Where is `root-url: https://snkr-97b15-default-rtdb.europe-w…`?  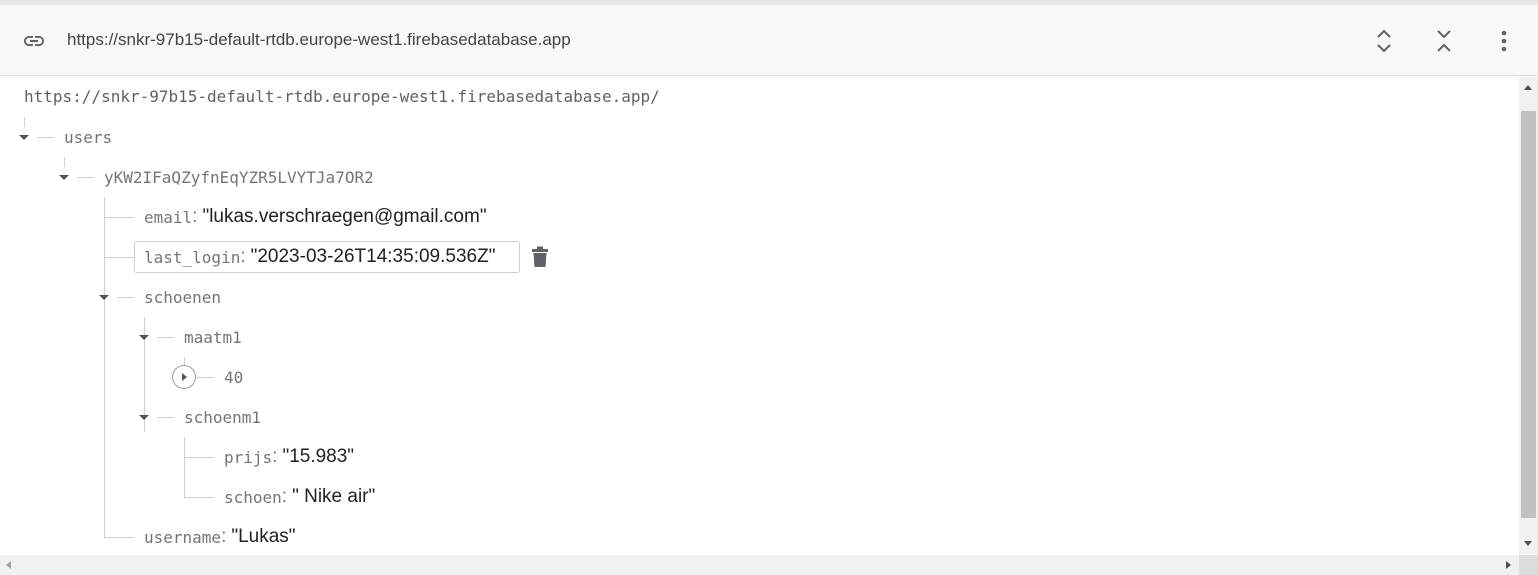
root-url: https://snkr-97b15-default-rtdb.europe-w… is located at coordinates (342, 96).